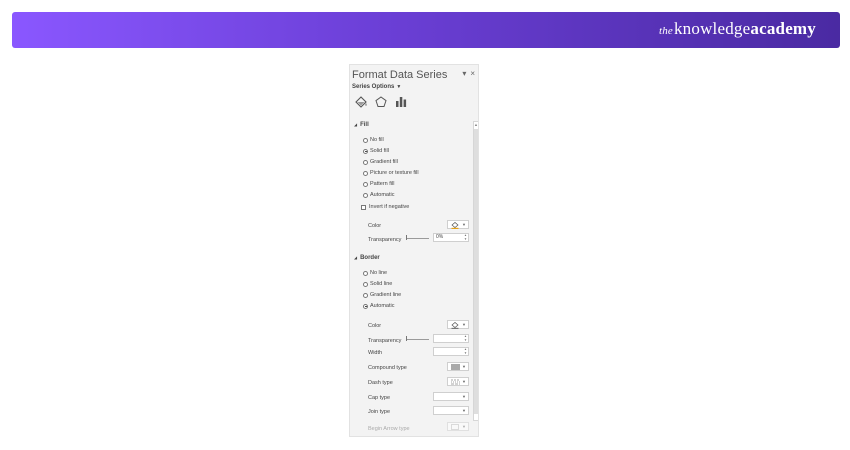 The image size is (850, 450). I want to click on dash-type-dropdown: ▼, so click(458, 381).